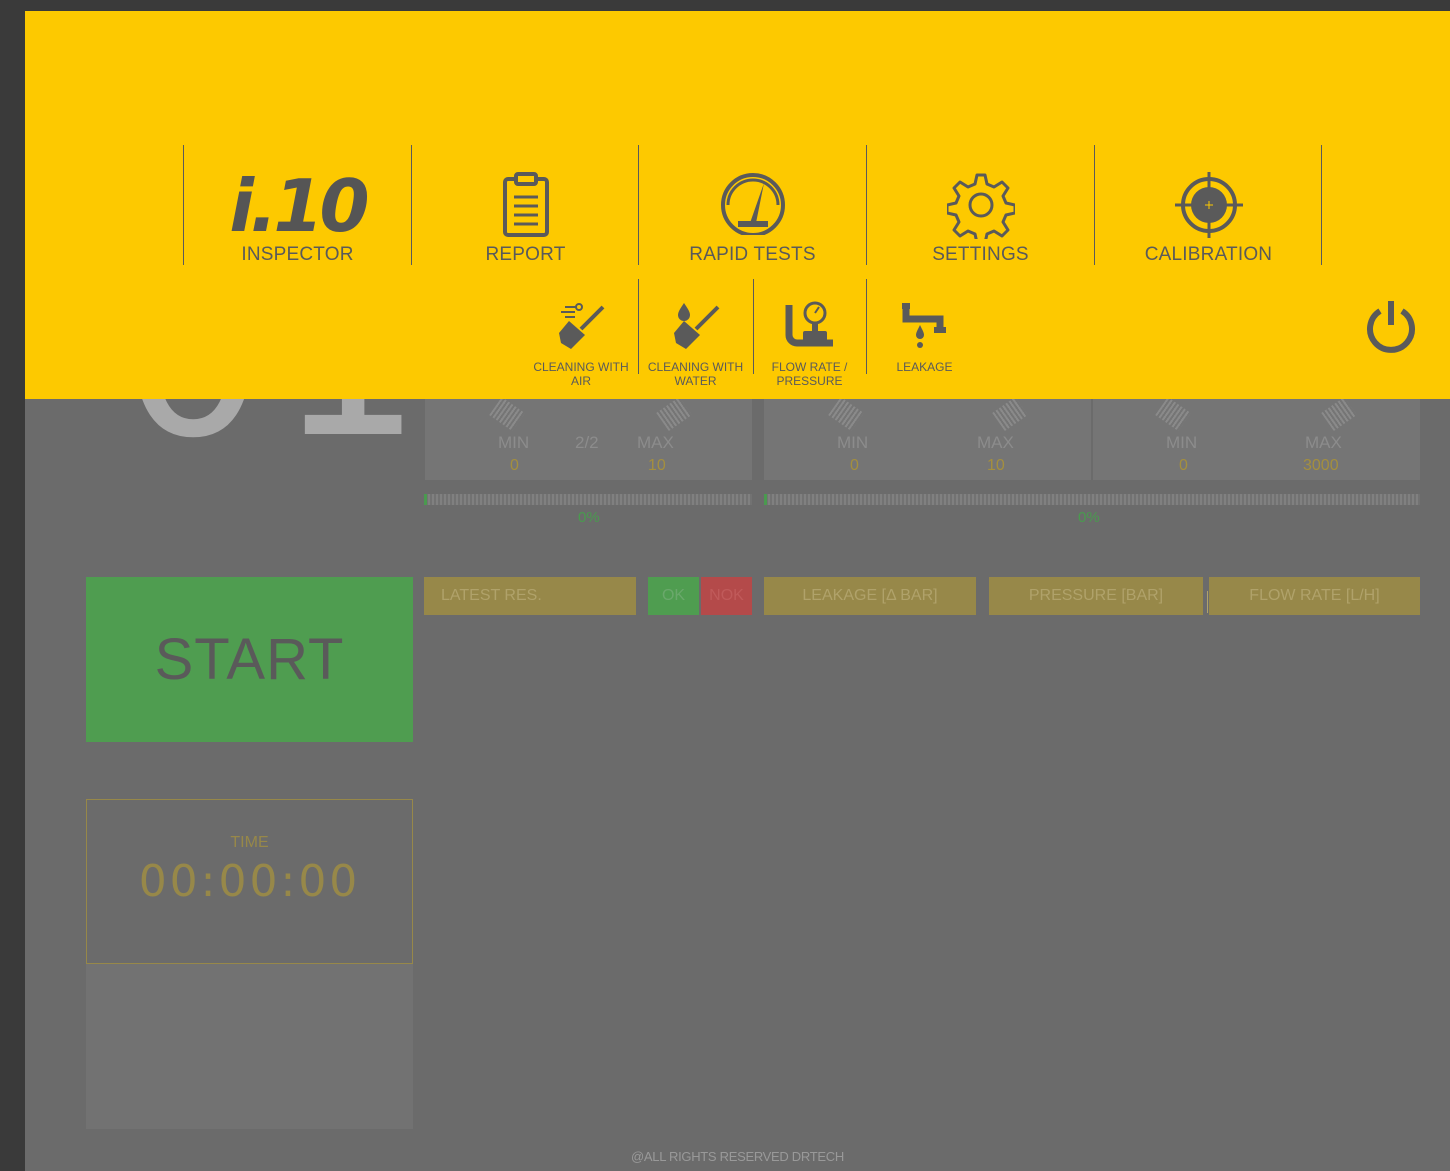 The image size is (1450, 1171). Describe the element at coordinates (580, 381) in the screenshot. I see `submenu-label-line2: AIR` at that location.